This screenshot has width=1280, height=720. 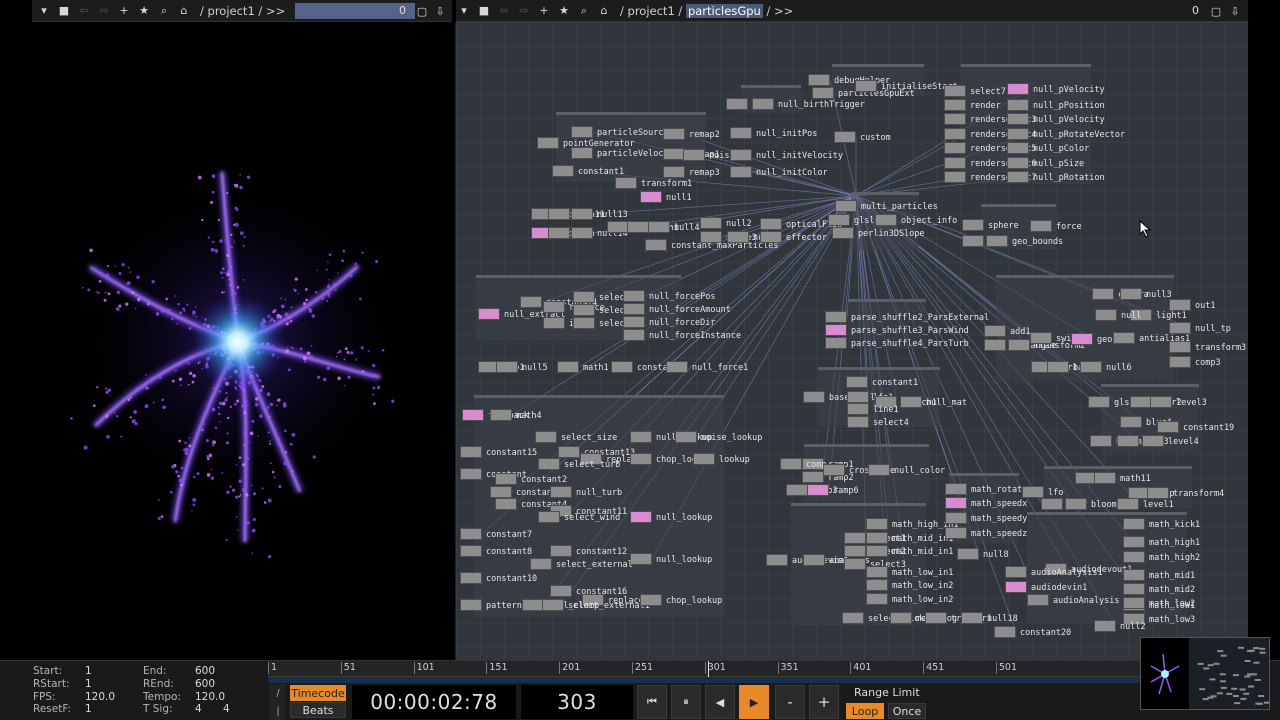 What do you see at coordinates (484, 11) in the screenshot?
I see `stop-icon: ■` at bounding box center [484, 11].